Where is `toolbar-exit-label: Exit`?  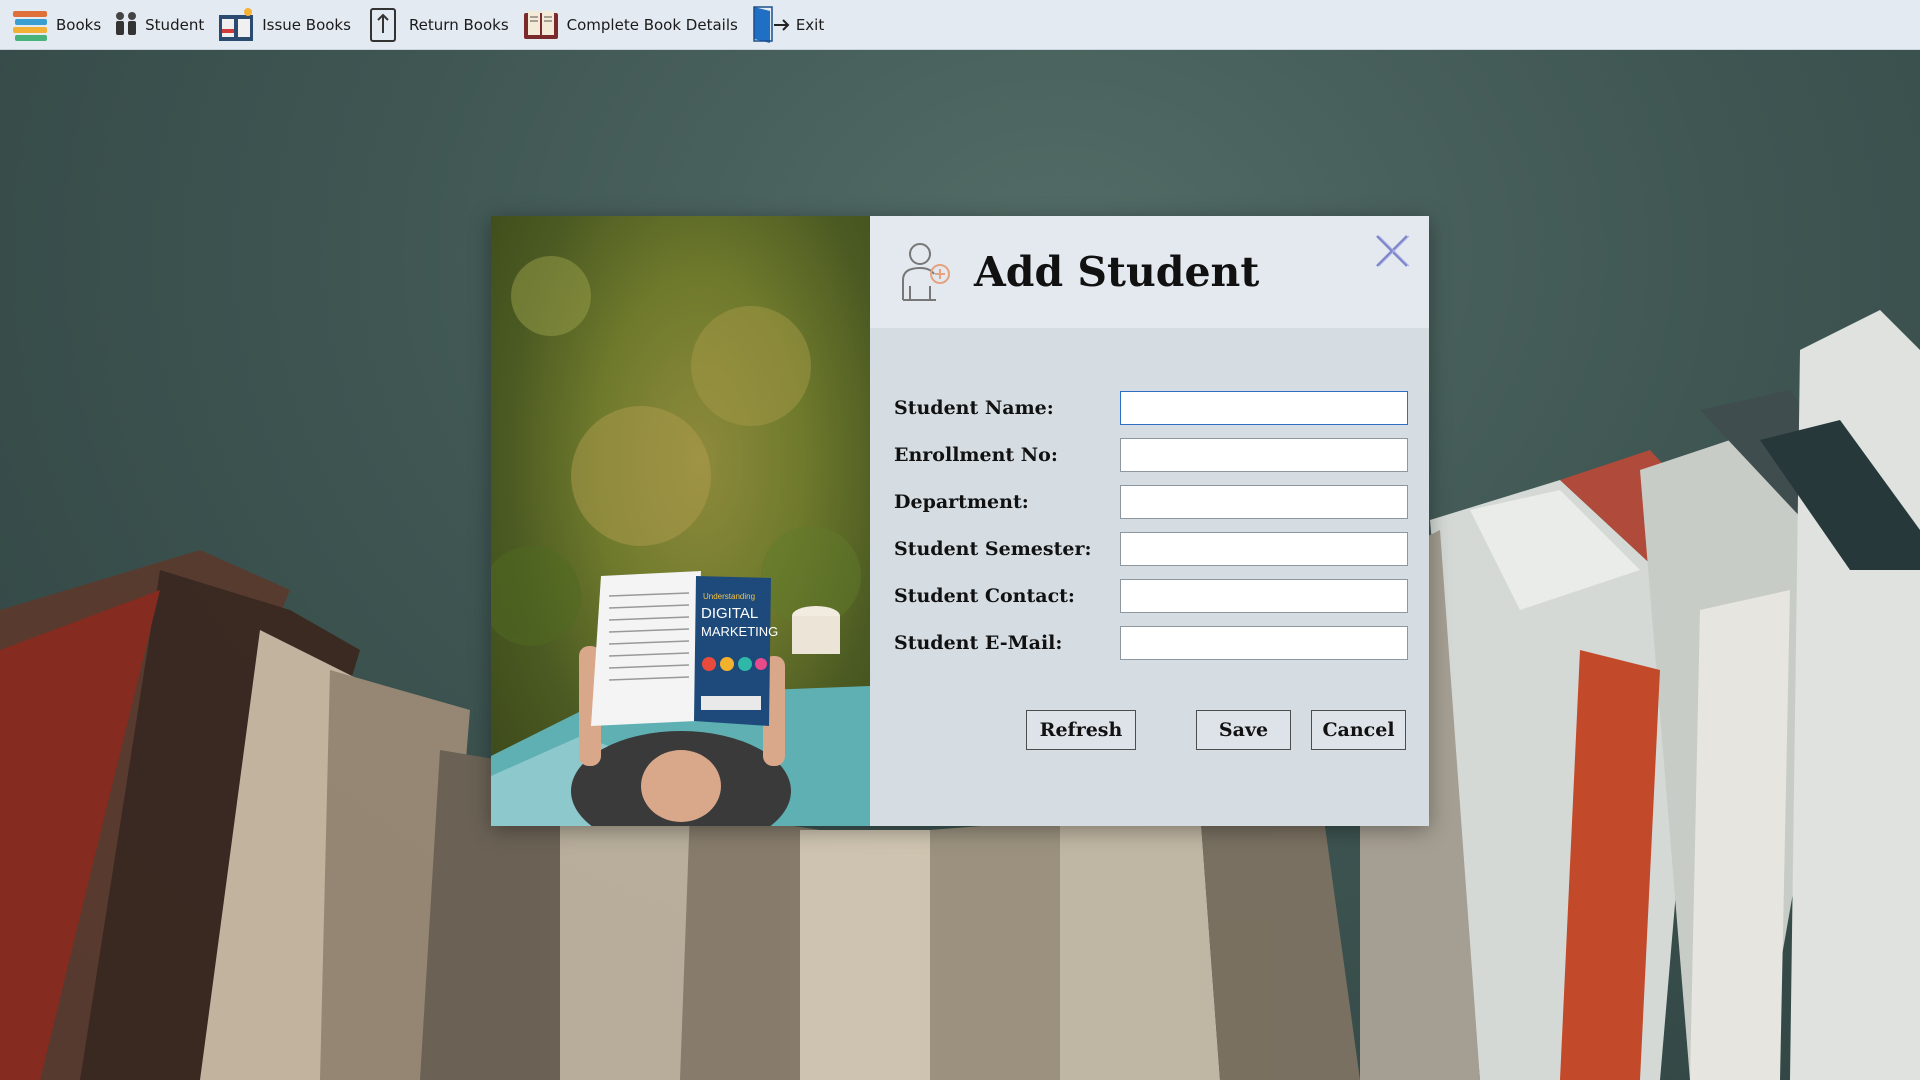 toolbar-exit-label: Exit is located at coordinates (810, 24).